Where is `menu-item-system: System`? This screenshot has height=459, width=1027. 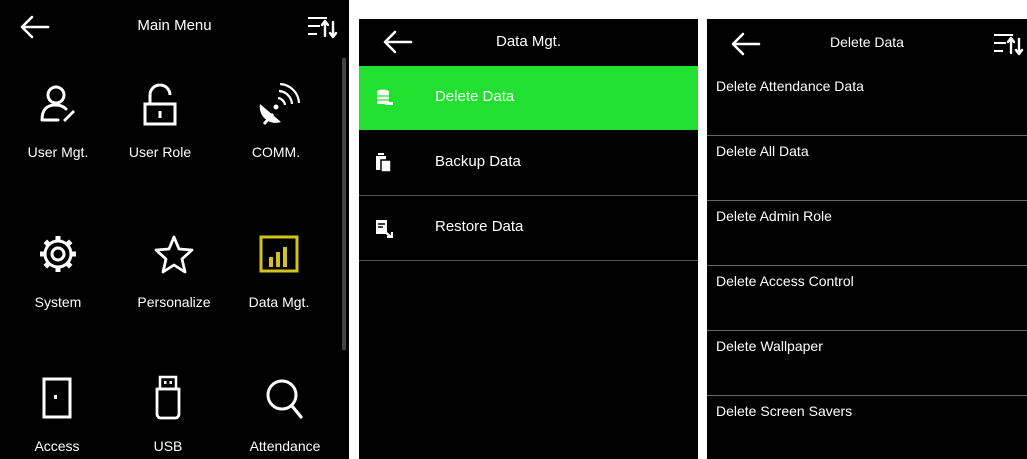
menu-item-system: System is located at coordinates (58, 270).